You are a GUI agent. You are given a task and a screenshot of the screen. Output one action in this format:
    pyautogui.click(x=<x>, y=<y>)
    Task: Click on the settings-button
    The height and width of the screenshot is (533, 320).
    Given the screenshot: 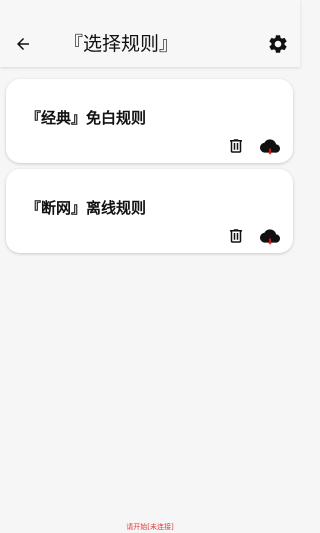 What is the action you would take?
    pyautogui.click(x=278, y=44)
    